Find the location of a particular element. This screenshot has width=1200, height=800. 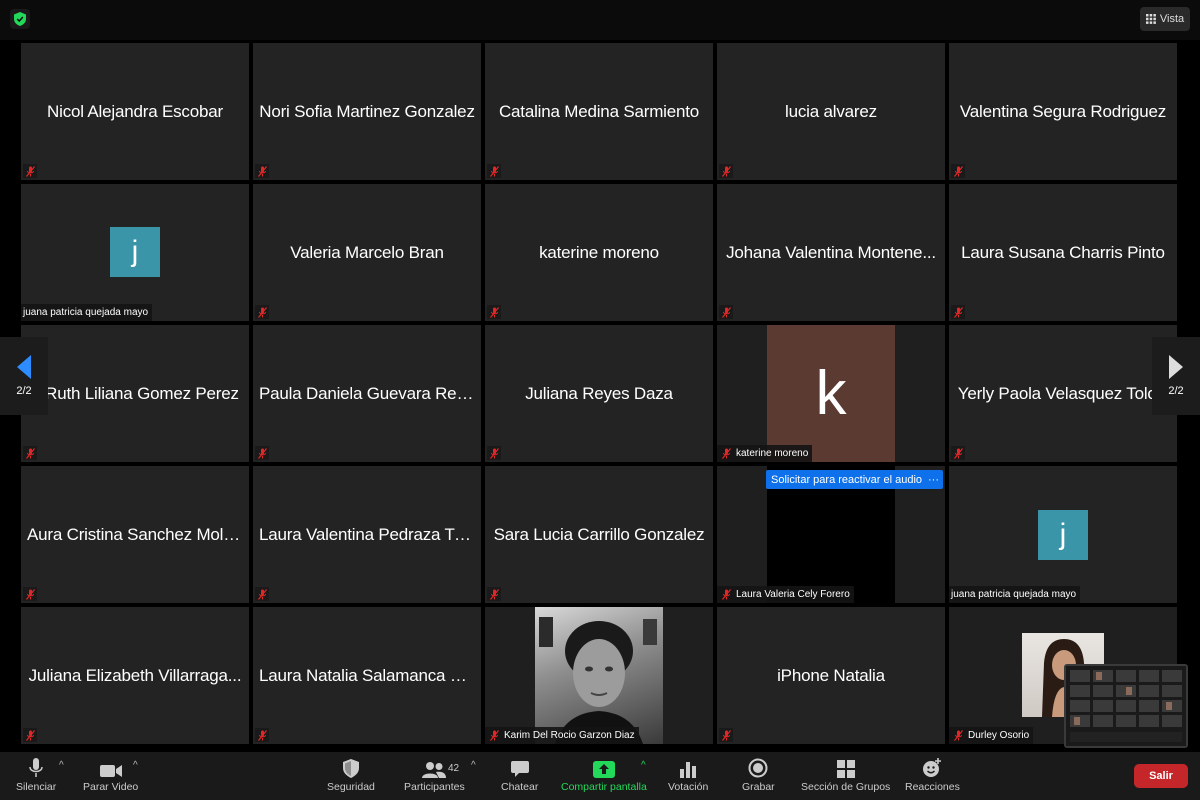

stop-video-button: Parar Video is located at coordinates (110, 774).